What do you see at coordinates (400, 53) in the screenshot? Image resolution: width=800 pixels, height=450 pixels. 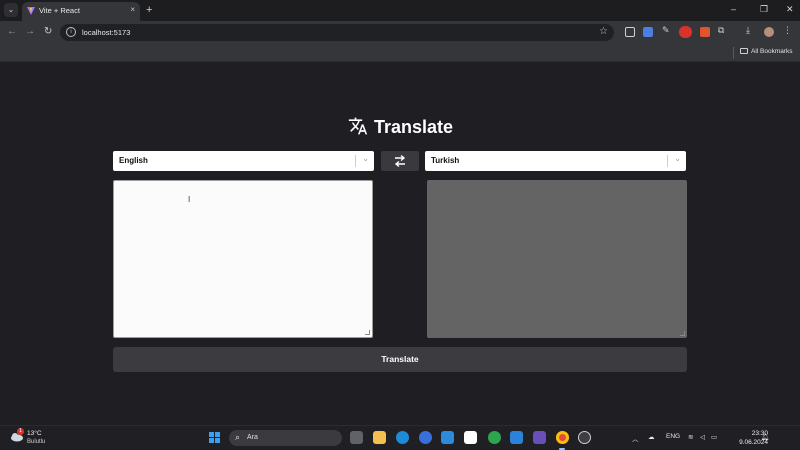 I see `bookmarks-bar: All Bookmarks` at bounding box center [400, 53].